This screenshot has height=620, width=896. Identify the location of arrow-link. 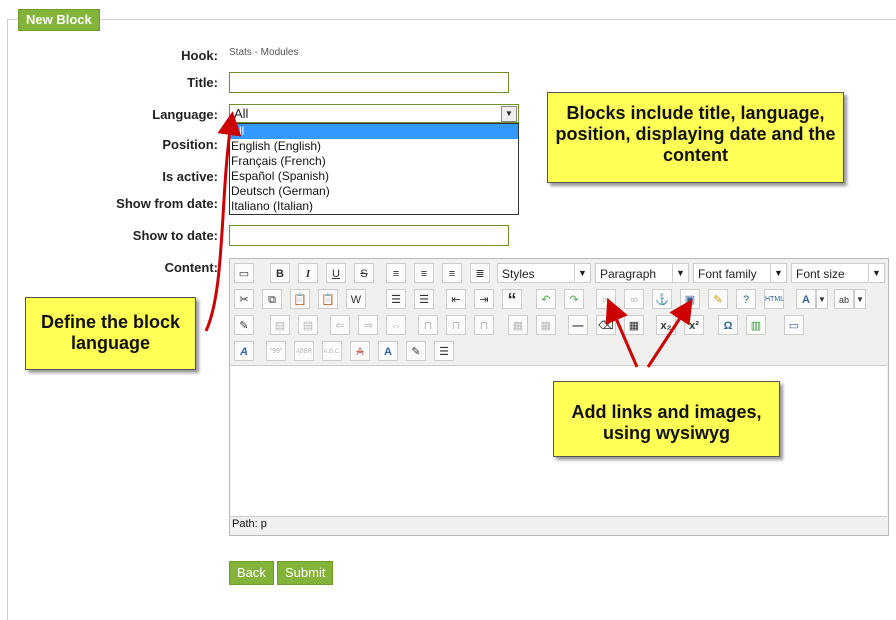
(622, 332).